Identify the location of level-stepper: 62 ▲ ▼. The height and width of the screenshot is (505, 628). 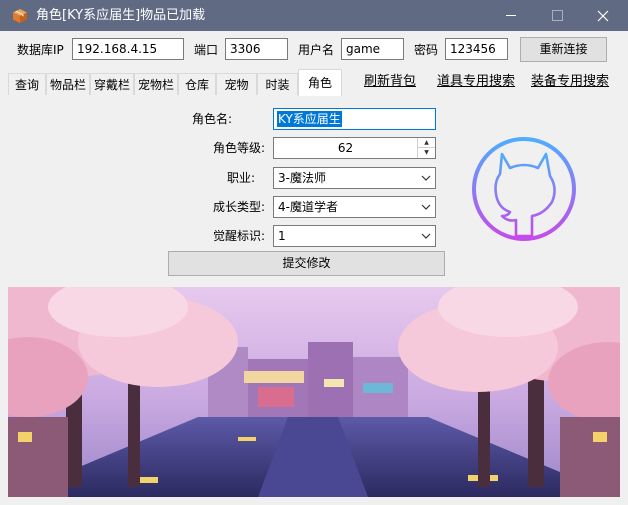
(354, 148).